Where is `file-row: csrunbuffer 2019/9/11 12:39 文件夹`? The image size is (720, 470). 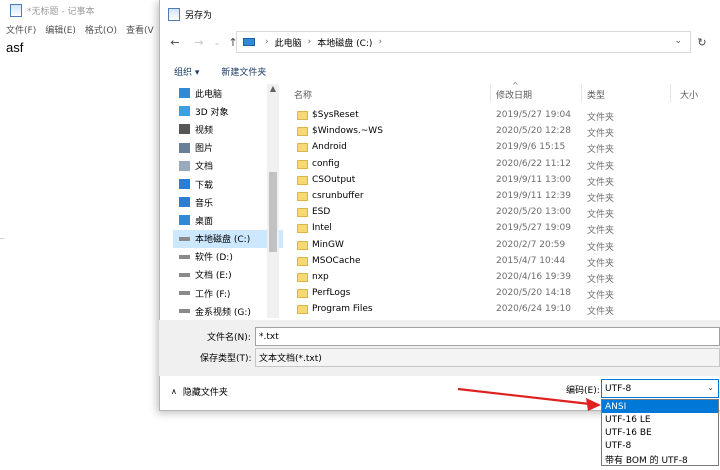 file-row: csrunbuffer 2019/9/11 12:39 文件夹 is located at coordinates (502, 197).